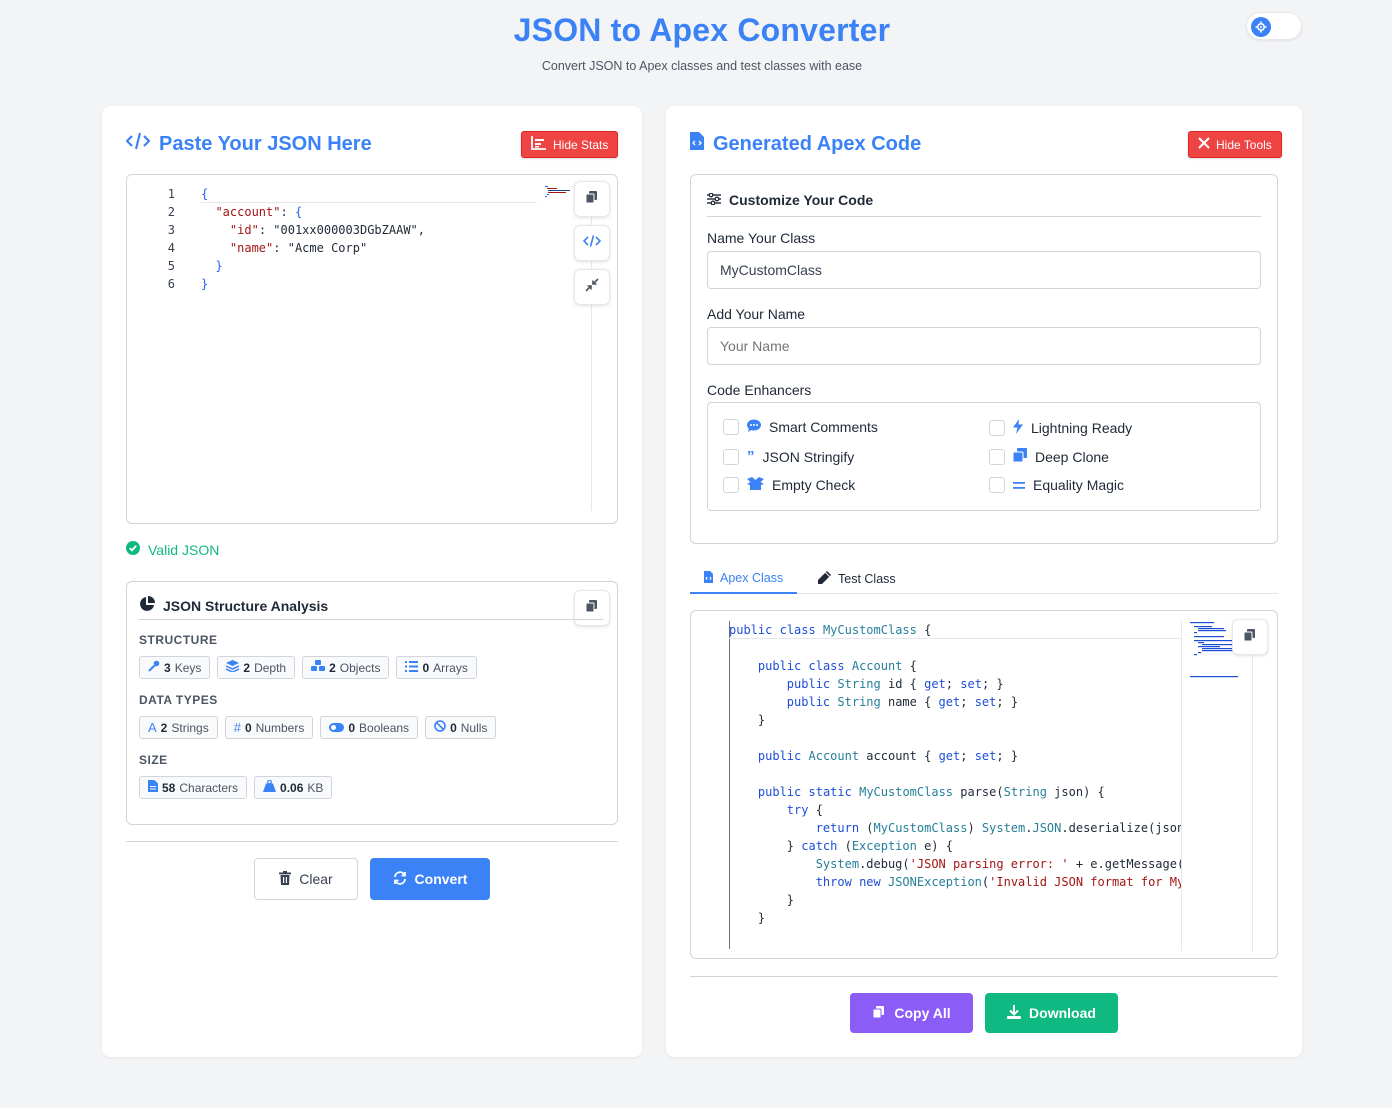 This screenshot has width=1392, height=1108. What do you see at coordinates (702, 30) in the screenshot?
I see `app-title: JSON to Apex Converter` at bounding box center [702, 30].